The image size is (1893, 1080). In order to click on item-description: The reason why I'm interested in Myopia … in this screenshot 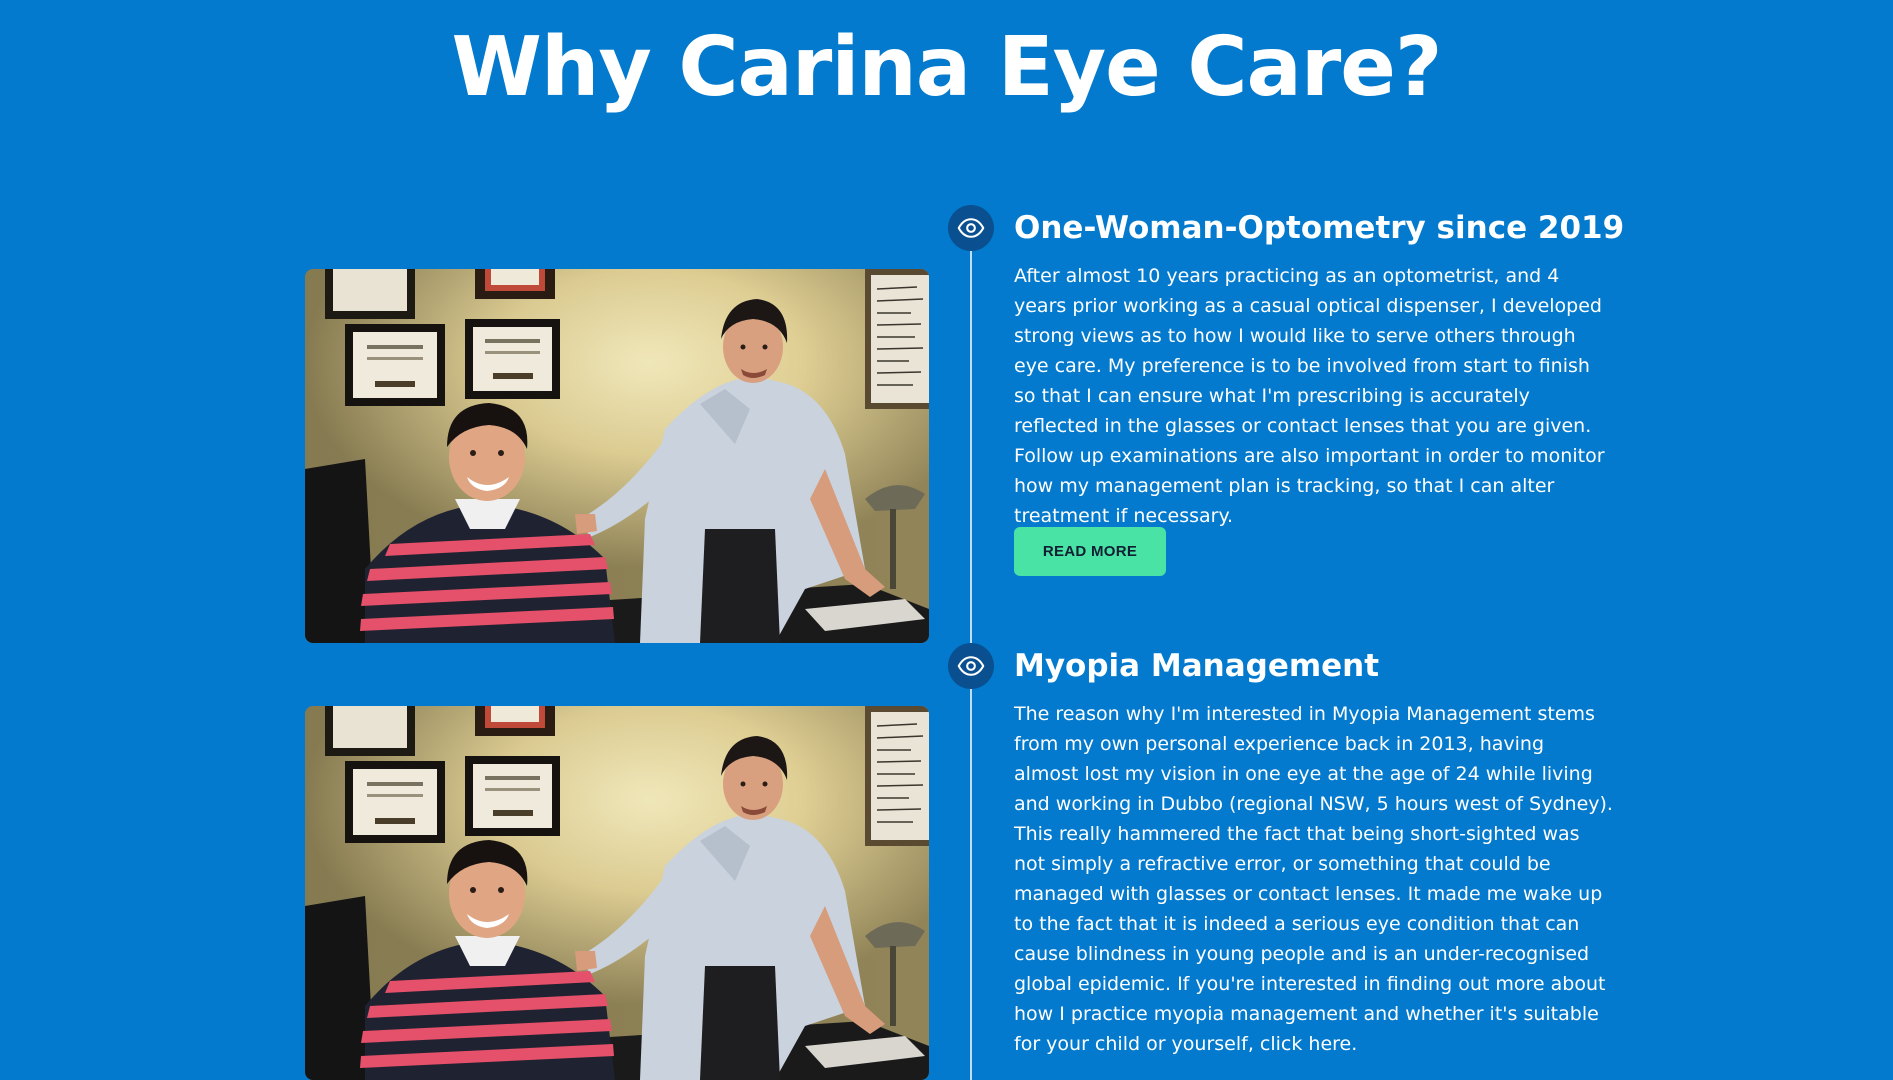, I will do `click(1313, 879)`.